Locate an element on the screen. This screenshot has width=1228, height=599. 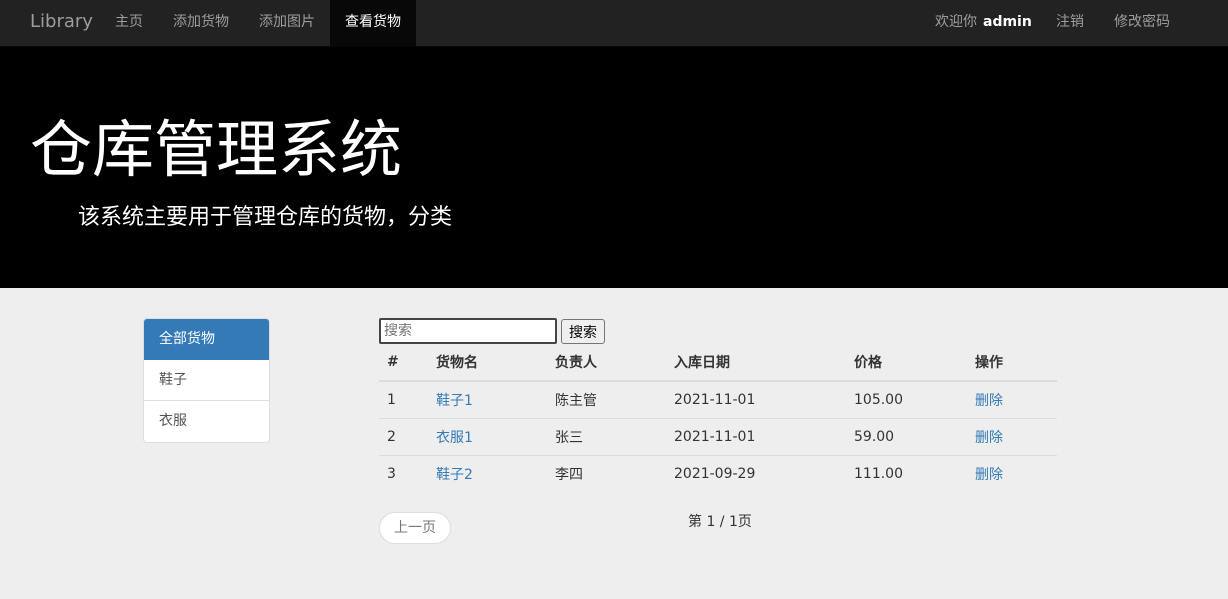
nav-add-image: 添加图片 is located at coordinates (287, 23).